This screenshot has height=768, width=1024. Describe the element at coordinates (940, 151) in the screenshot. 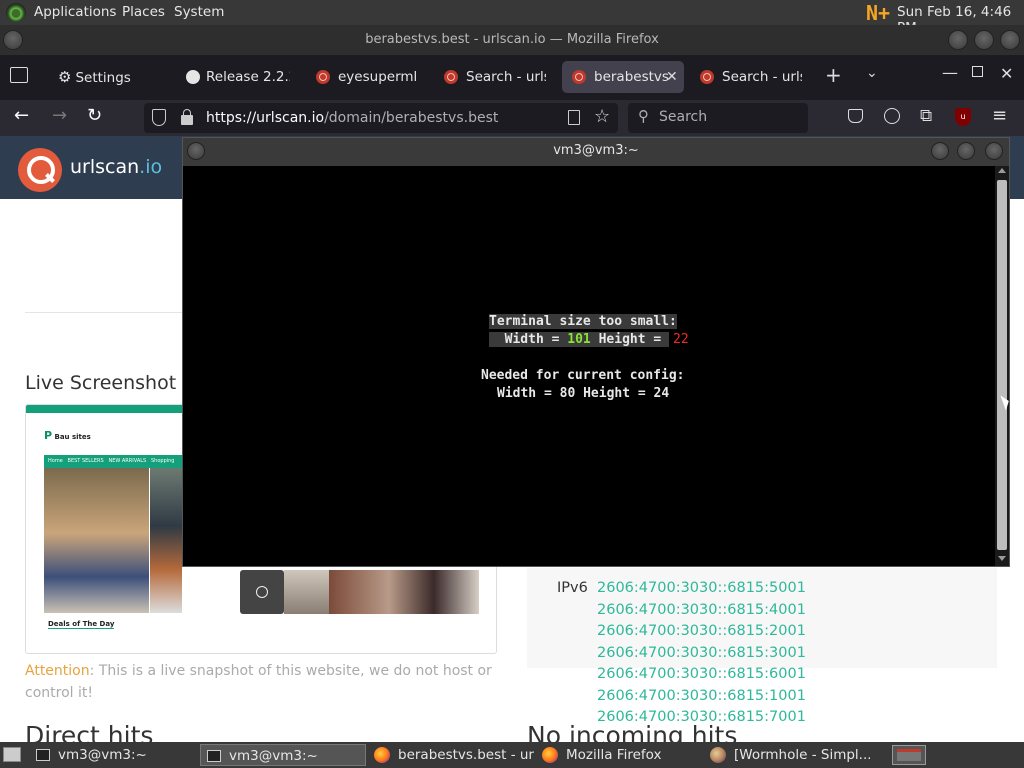

I see `terminal-minimize-button` at that location.